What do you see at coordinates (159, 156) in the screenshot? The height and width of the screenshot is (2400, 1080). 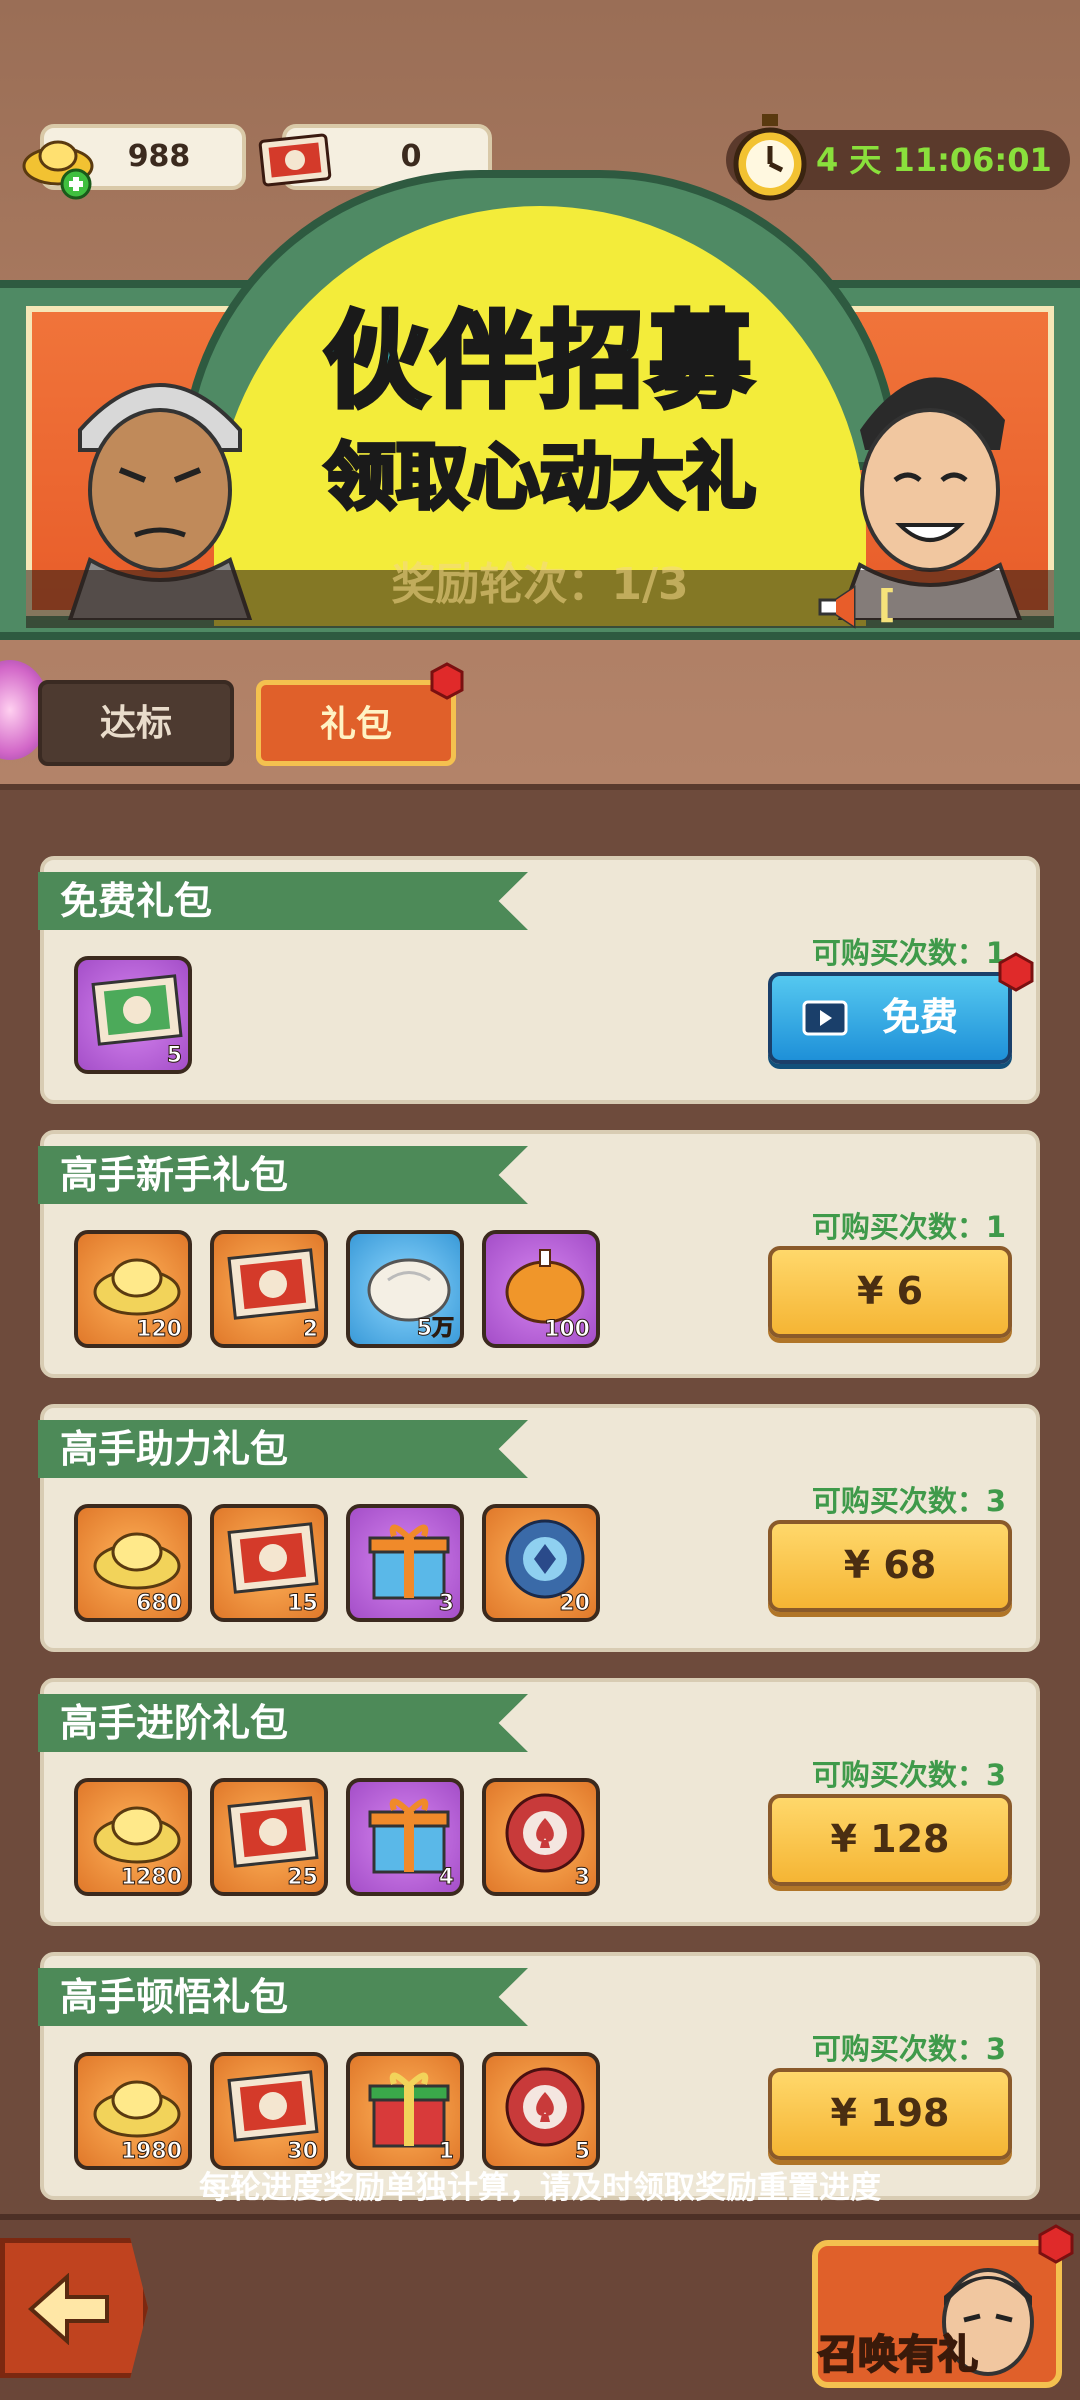 I see `gold-value: 988` at bounding box center [159, 156].